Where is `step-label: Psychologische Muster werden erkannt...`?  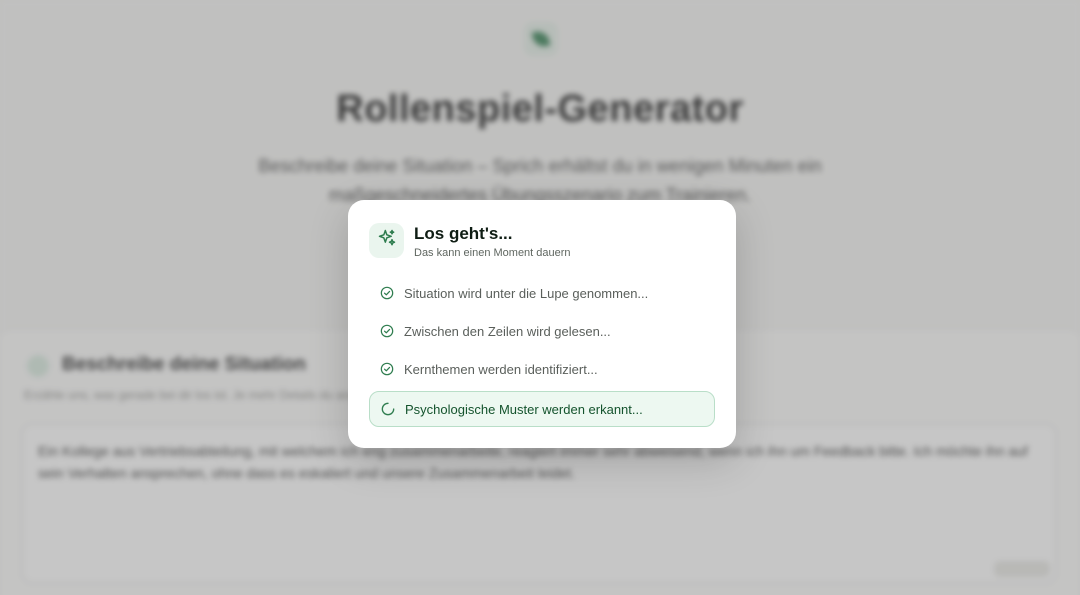
step-label: Psychologische Muster werden erkannt... is located at coordinates (524, 409).